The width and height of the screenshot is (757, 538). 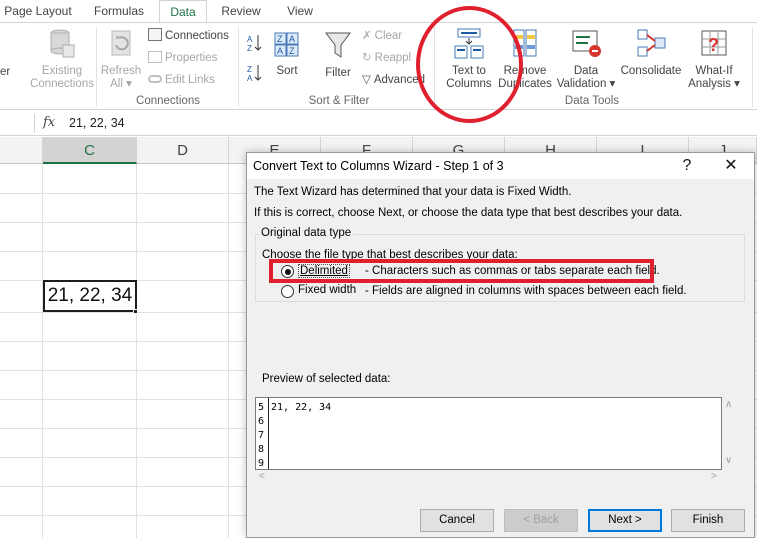 I want to click on sort-az-icon: AZ, so click(x=254, y=43).